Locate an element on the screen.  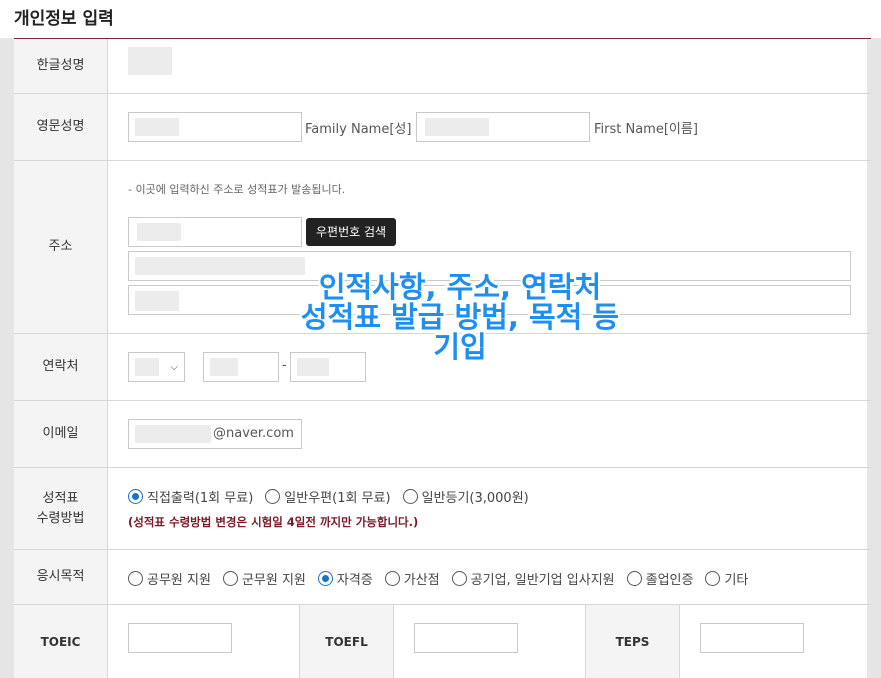
label-contact: 연락처 is located at coordinates (61, 367).